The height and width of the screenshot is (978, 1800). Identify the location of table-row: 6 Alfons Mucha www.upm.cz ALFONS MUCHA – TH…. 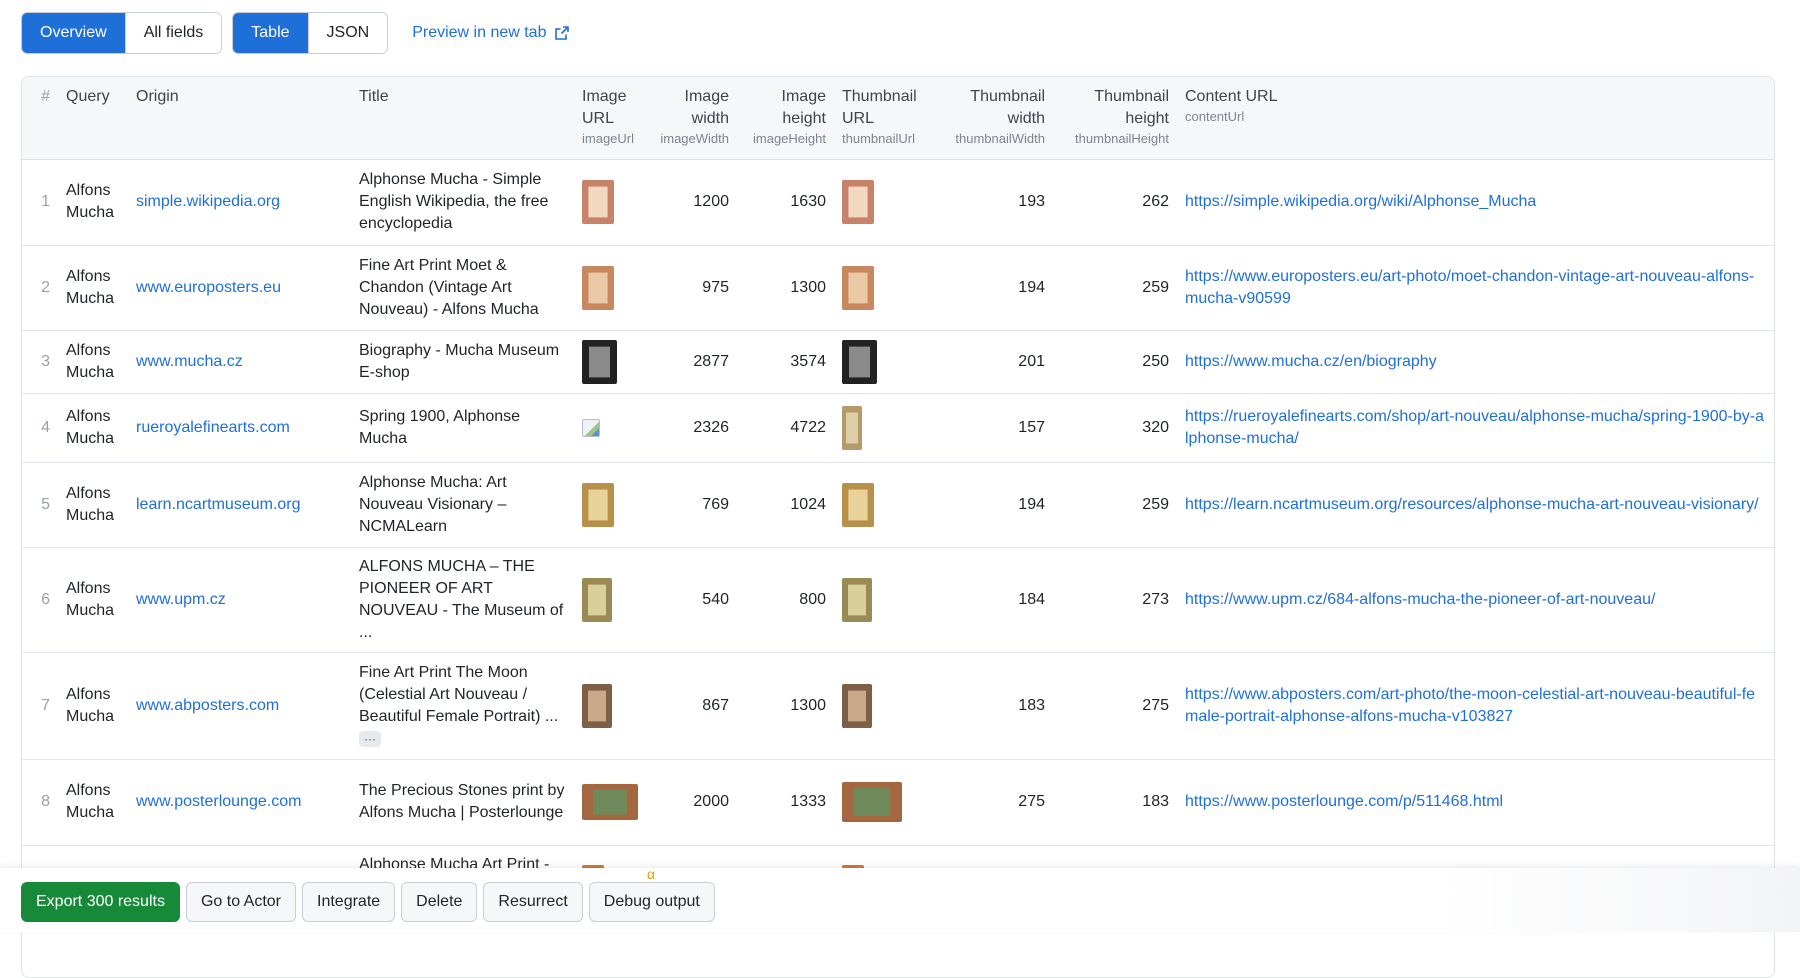
(898, 599).